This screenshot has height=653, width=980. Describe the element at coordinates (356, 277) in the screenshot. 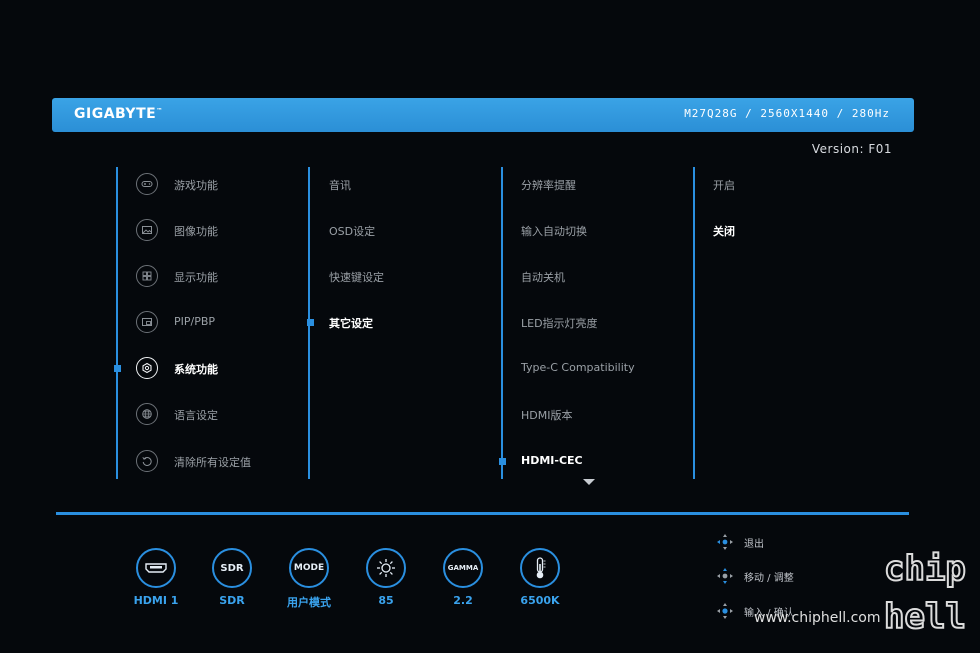

I see `submenu-item-quick-switch: 快速键设定` at that location.